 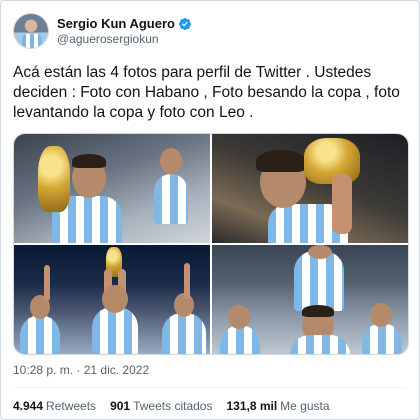 What do you see at coordinates (184, 23) in the screenshot?
I see `verified-badge-icon` at bounding box center [184, 23].